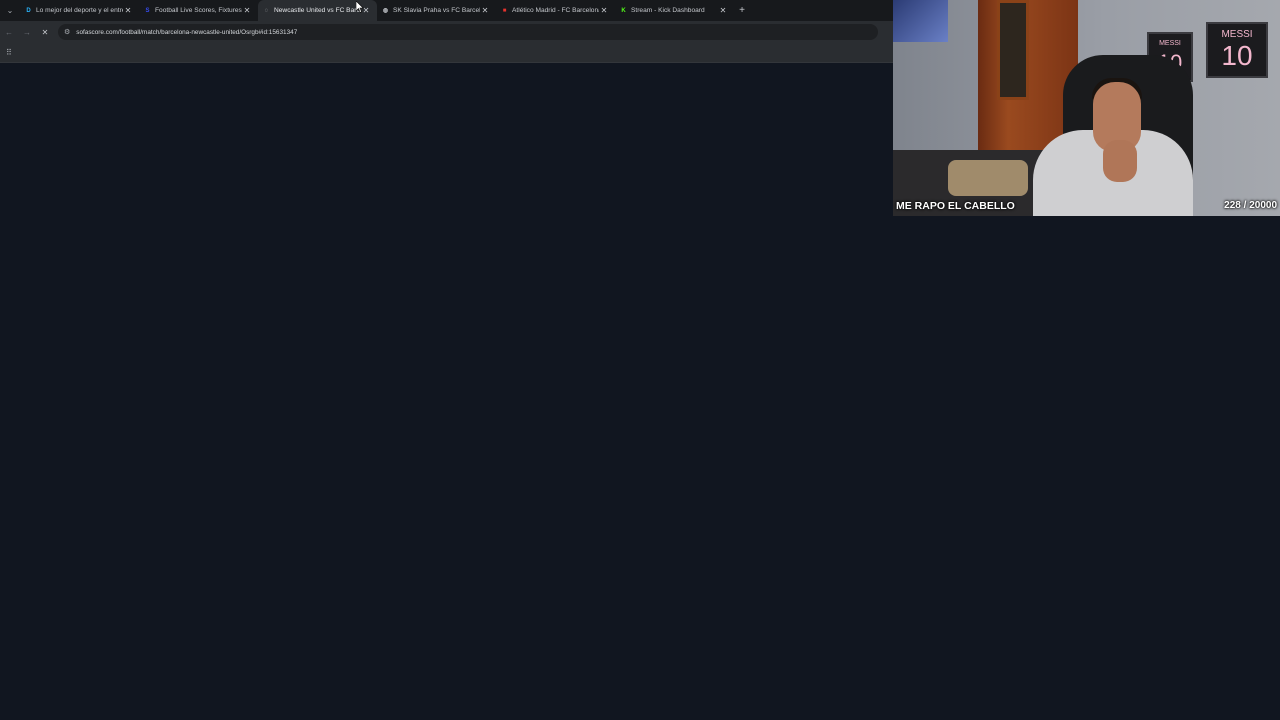 The image size is (1280, 720). What do you see at coordinates (1250, 205) in the screenshot?
I see `webcam-goal-counter: 228 / 20000` at bounding box center [1250, 205].